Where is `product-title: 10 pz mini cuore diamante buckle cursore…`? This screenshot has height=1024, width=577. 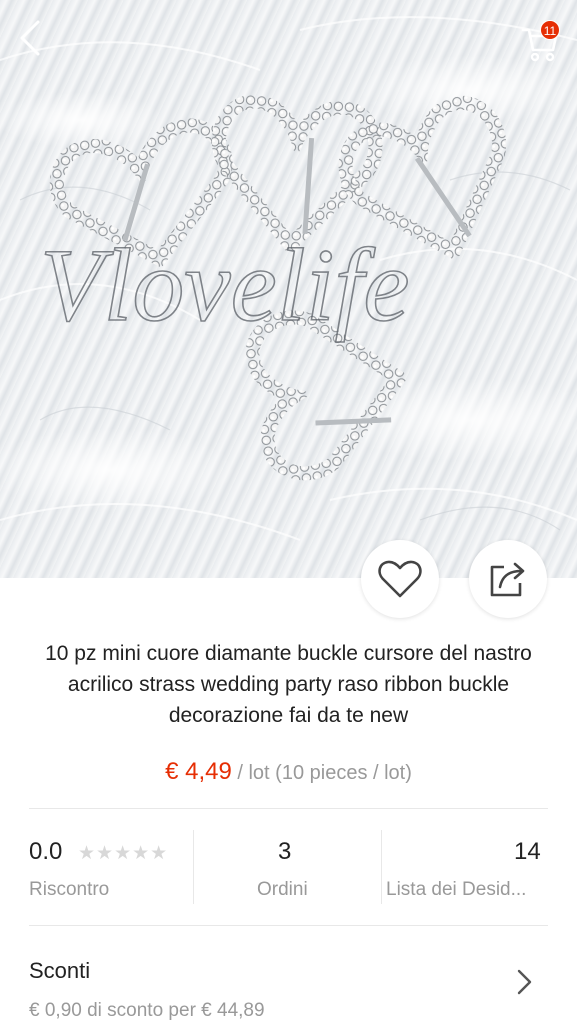
product-title: 10 pz mini cuore diamante buckle cursore… is located at coordinates (288, 684).